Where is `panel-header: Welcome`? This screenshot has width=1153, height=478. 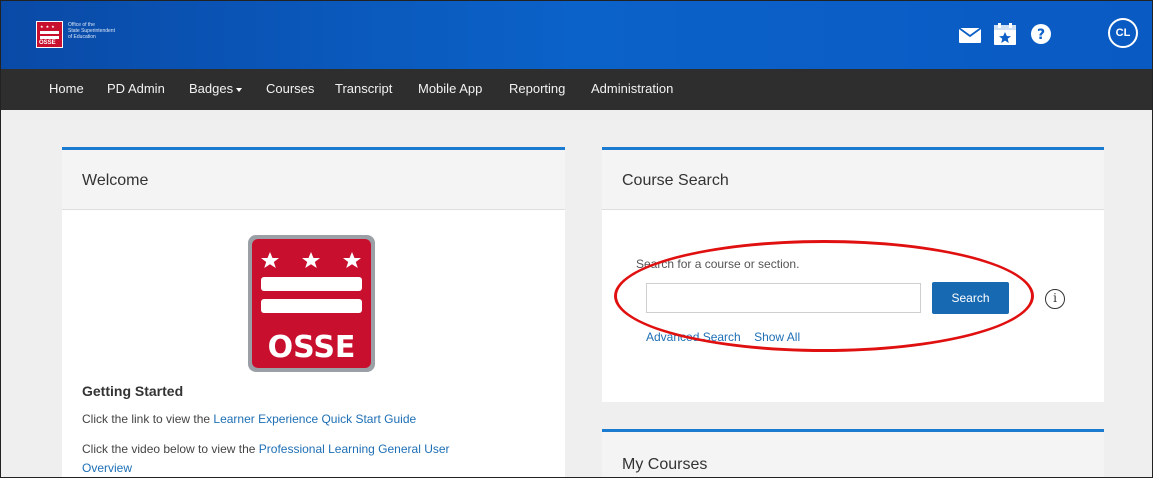 panel-header: Welcome is located at coordinates (313, 180).